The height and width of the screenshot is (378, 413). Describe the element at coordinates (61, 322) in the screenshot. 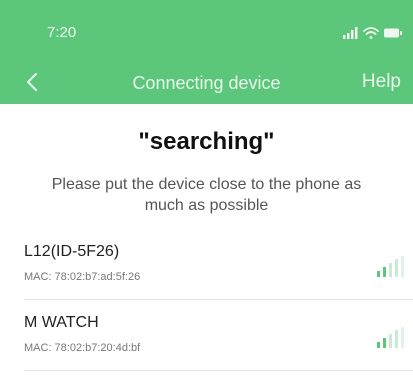

I see `device-name: M WATCH` at that location.